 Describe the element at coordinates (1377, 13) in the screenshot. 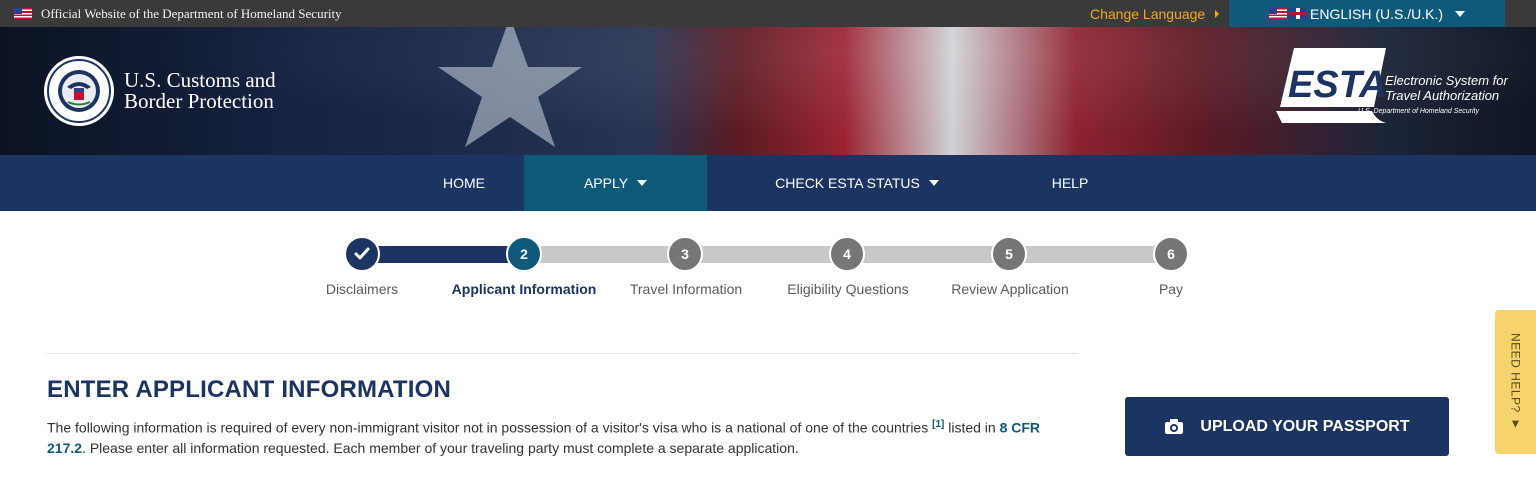

I see `language-selected: ENGLISH (U.S./U.K.)` at that location.